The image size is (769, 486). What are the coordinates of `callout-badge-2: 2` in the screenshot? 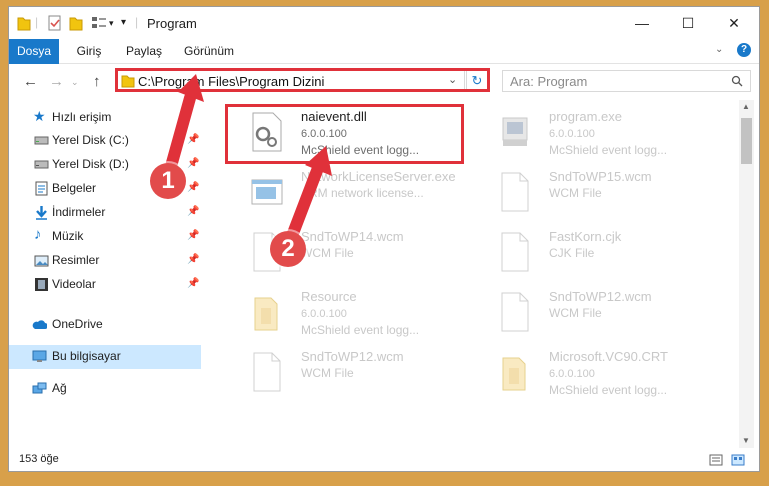 It's located at (288, 249).